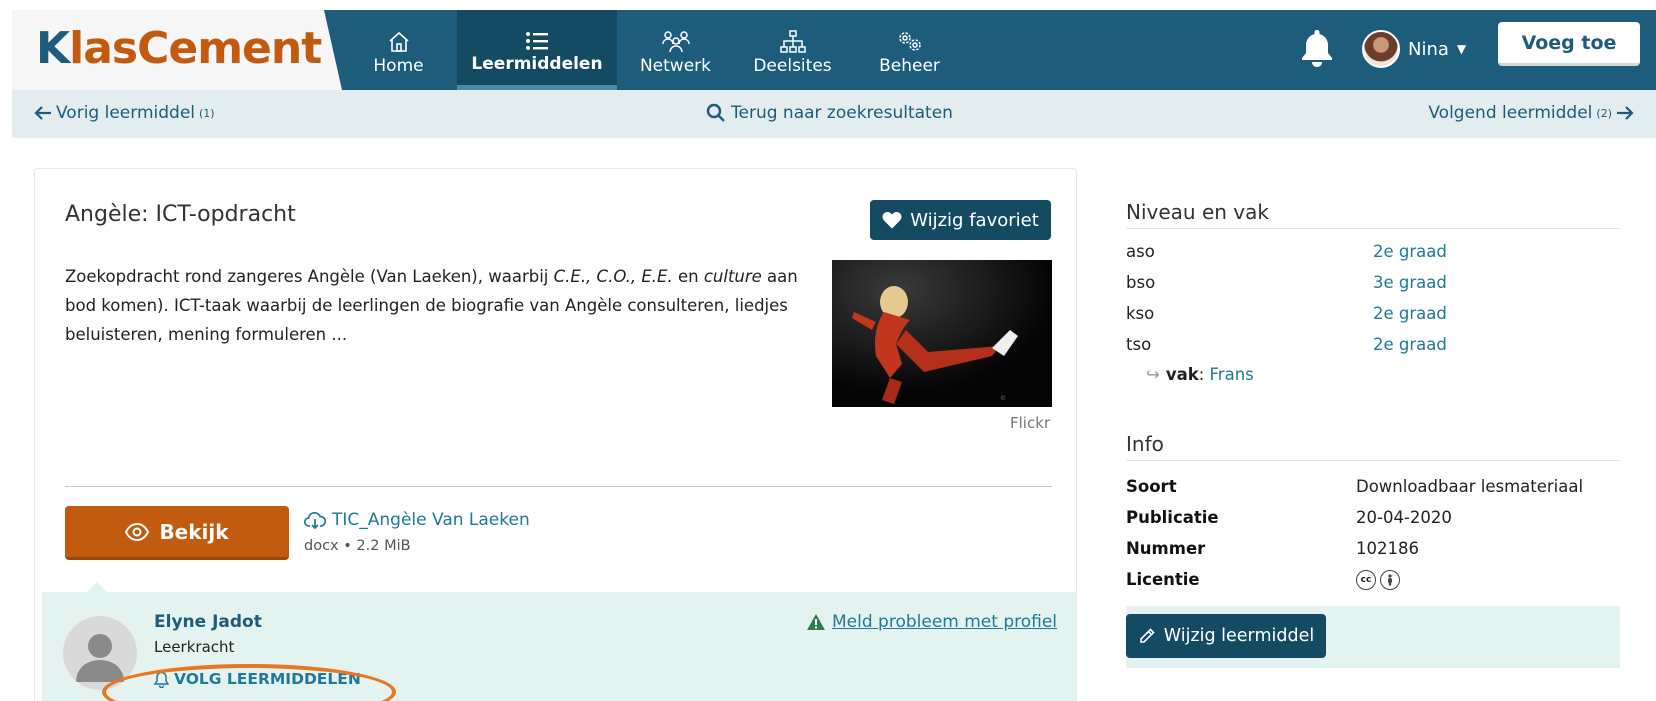 The width and height of the screenshot is (1656, 701). I want to click on level-subject-heading: Niveau en vak, so click(1373, 214).